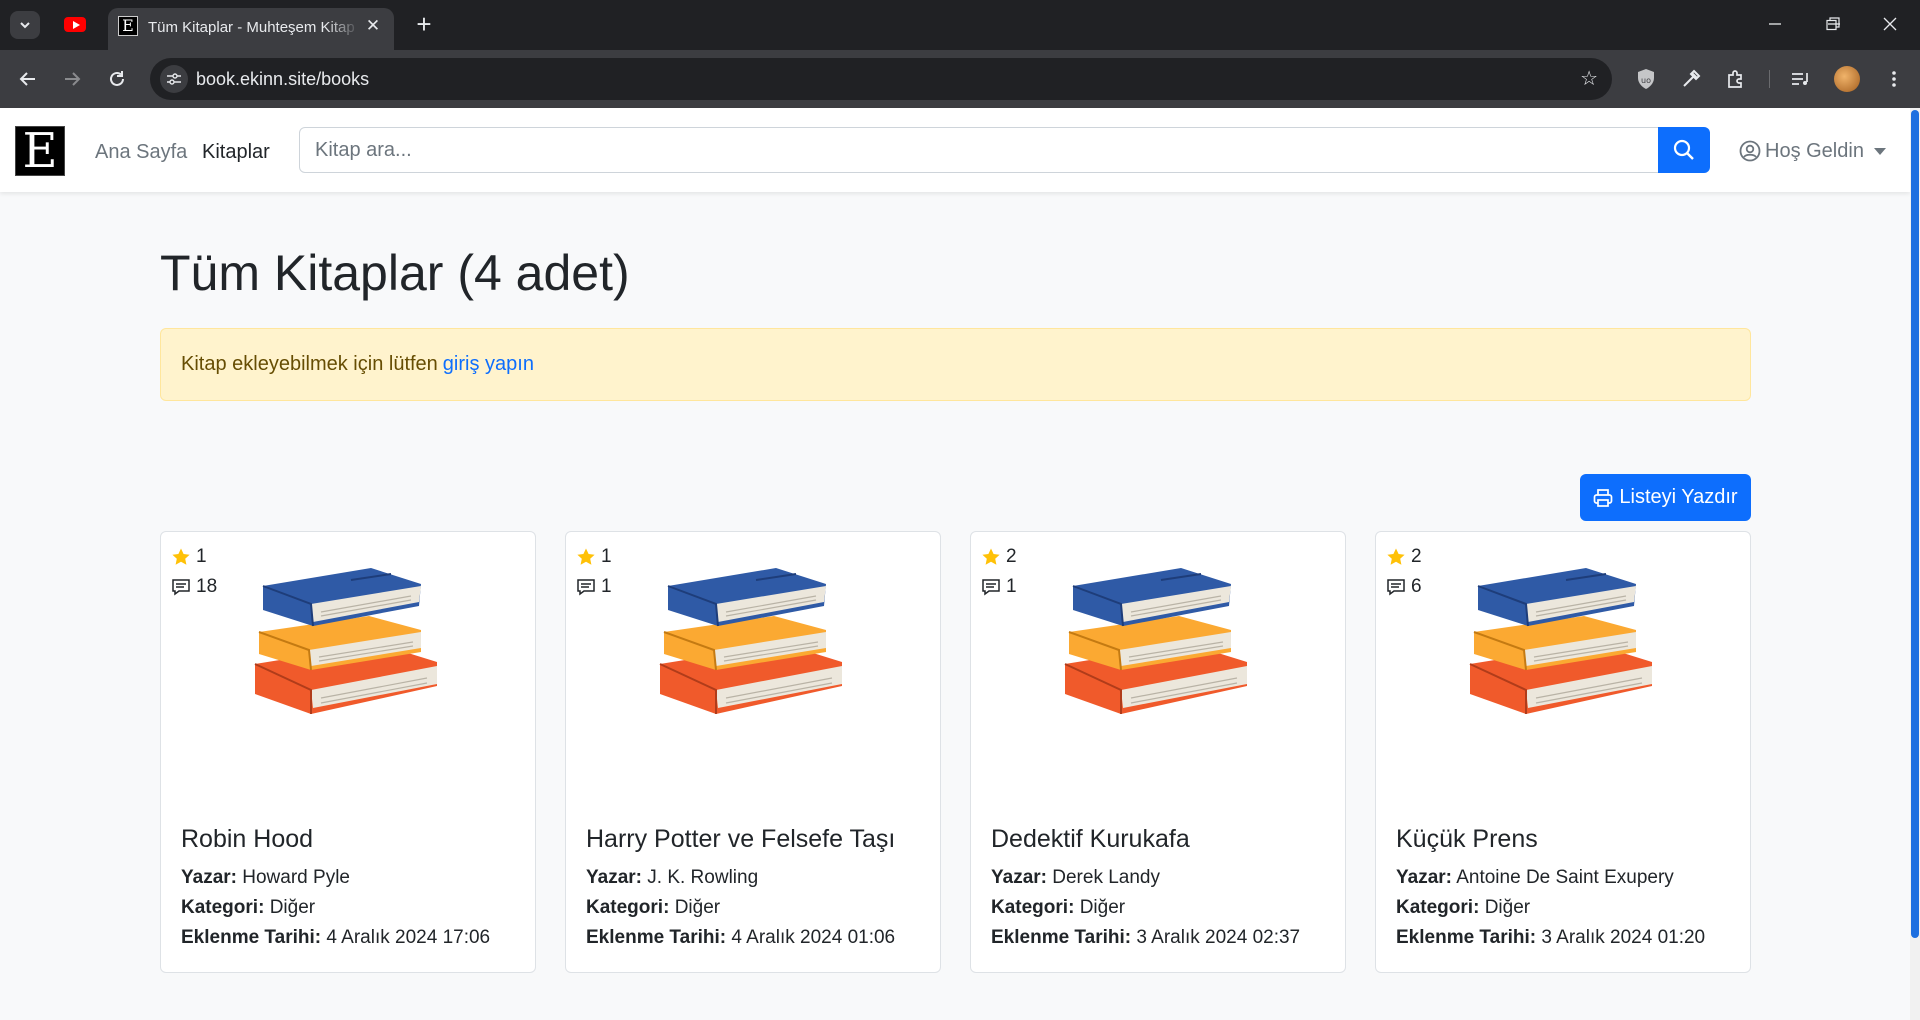  What do you see at coordinates (1801, 79) in the screenshot?
I see `media-icon` at bounding box center [1801, 79].